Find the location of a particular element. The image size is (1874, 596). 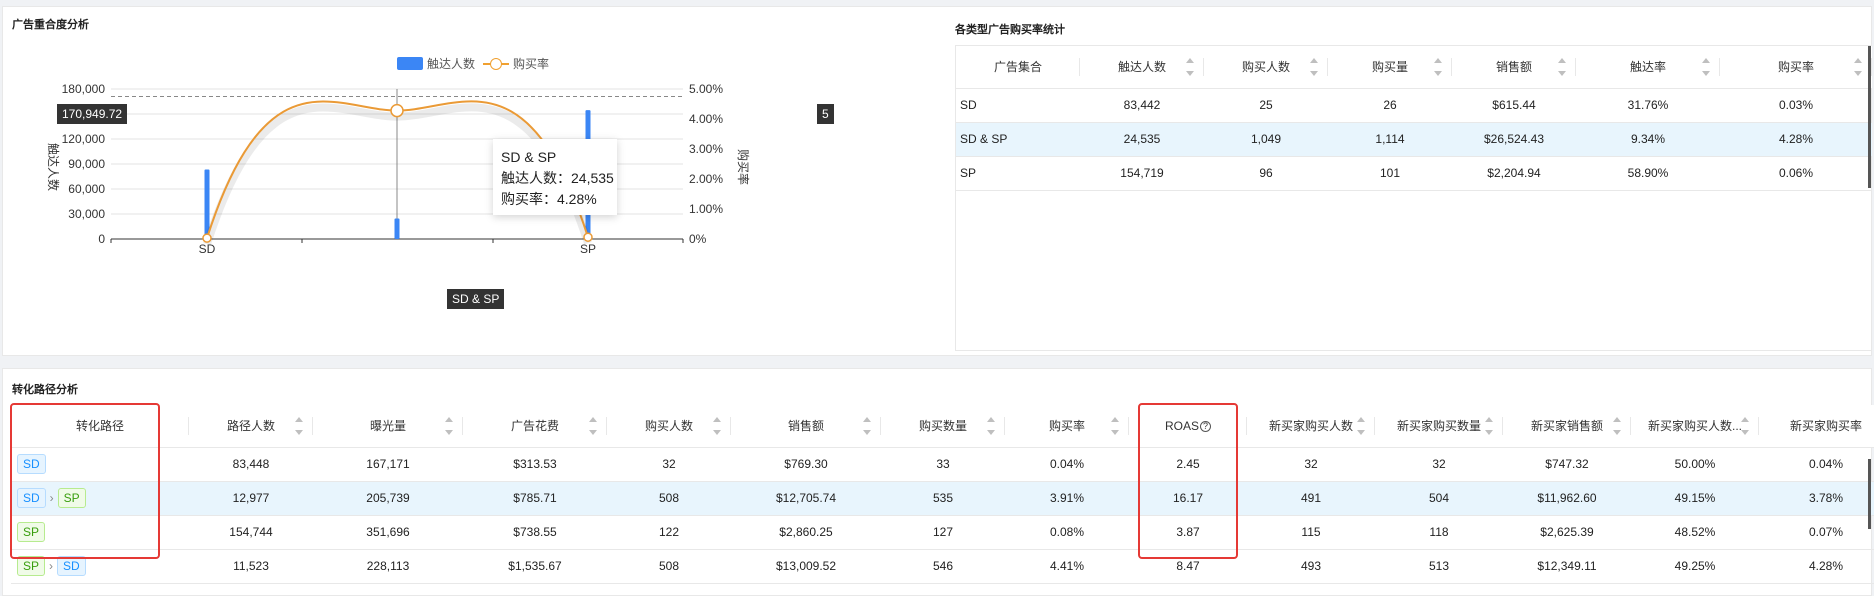

table-cell: $2,860.25 is located at coordinates (806, 532).